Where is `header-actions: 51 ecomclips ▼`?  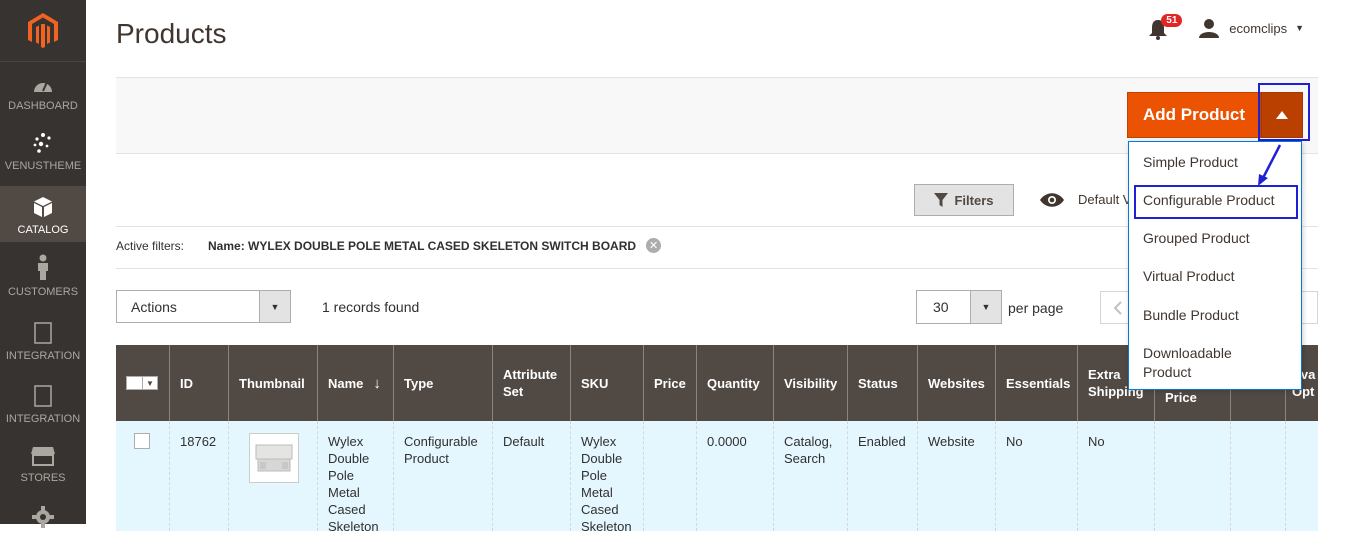
header-actions: 51 ecomclips ▼ is located at coordinates (1226, 27).